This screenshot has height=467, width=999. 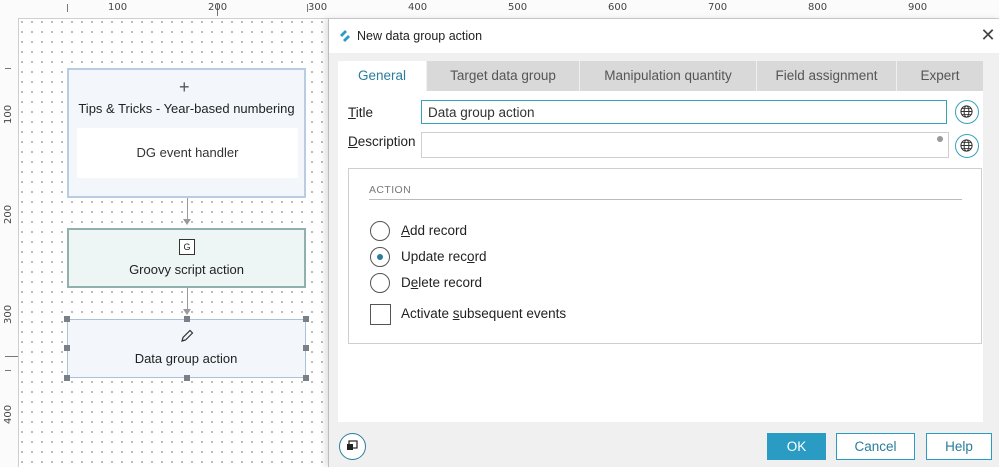 I want to click on help-button: Help, so click(x=959, y=446).